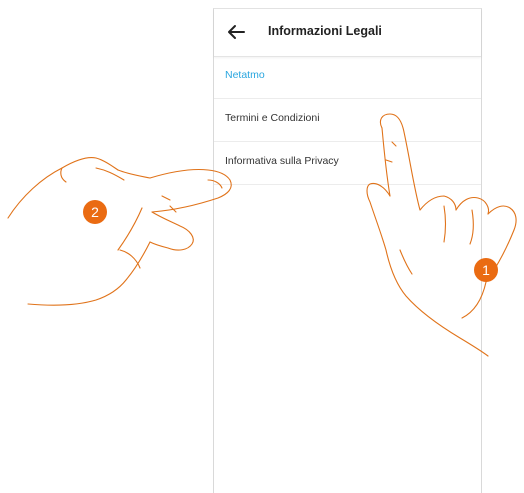  I want to click on right-hand-illustration, so click(441, 235).